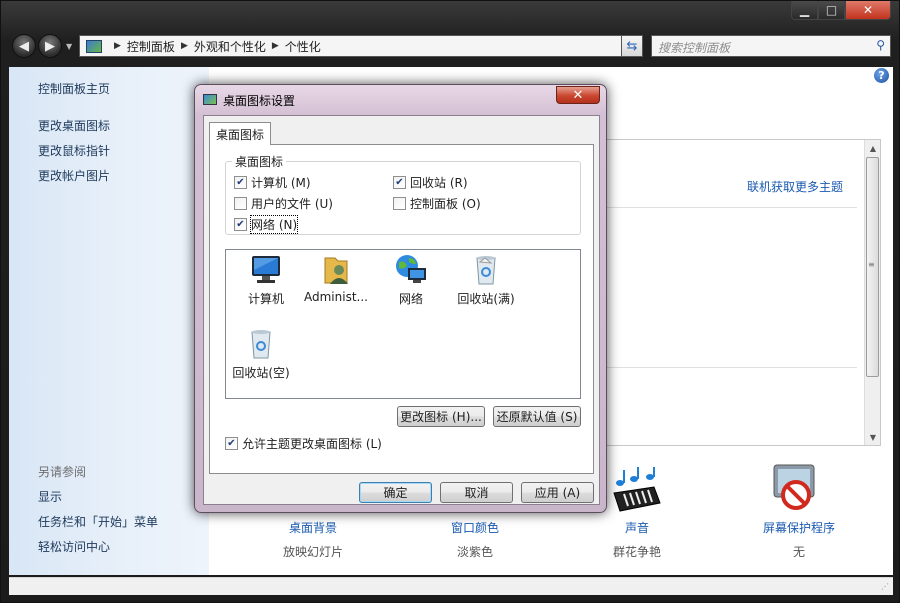 The image size is (900, 603). I want to click on control-panel-checkbox: 控制面板 (O), so click(437, 203).